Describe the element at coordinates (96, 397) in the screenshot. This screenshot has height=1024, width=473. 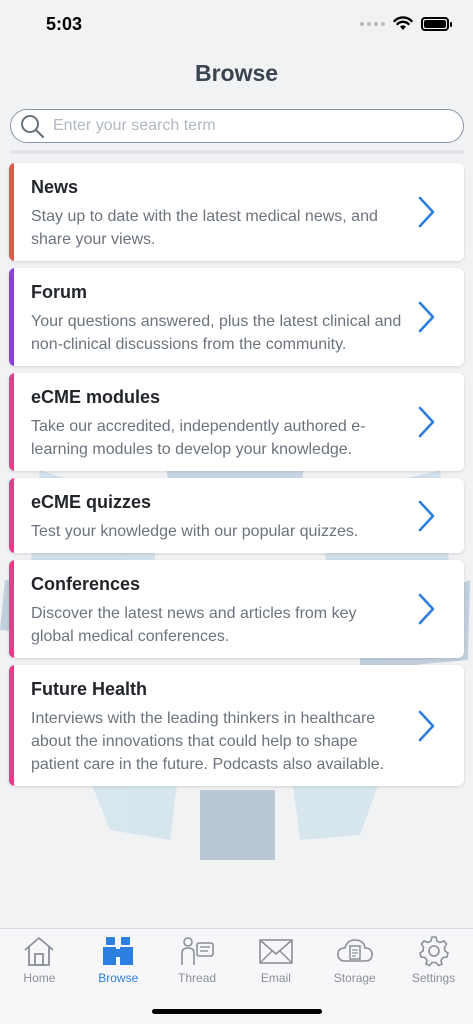
I see `card-title: eCME modules` at that location.